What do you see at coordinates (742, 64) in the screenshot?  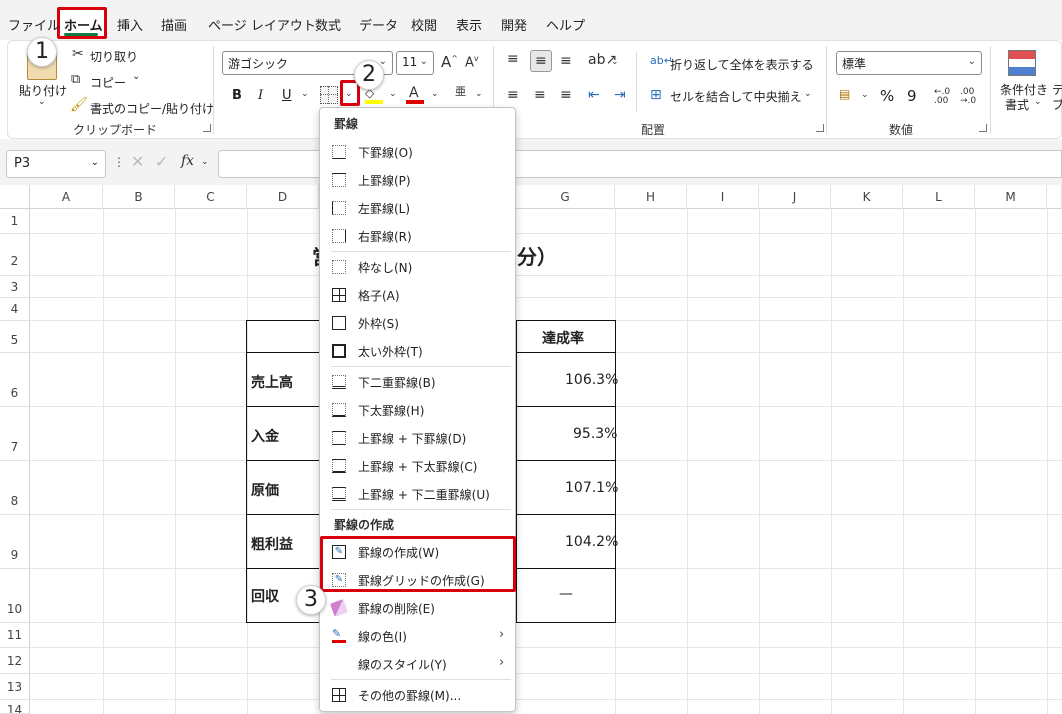 I see `wrap-text-button: 折り返して全体を表示する` at bounding box center [742, 64].